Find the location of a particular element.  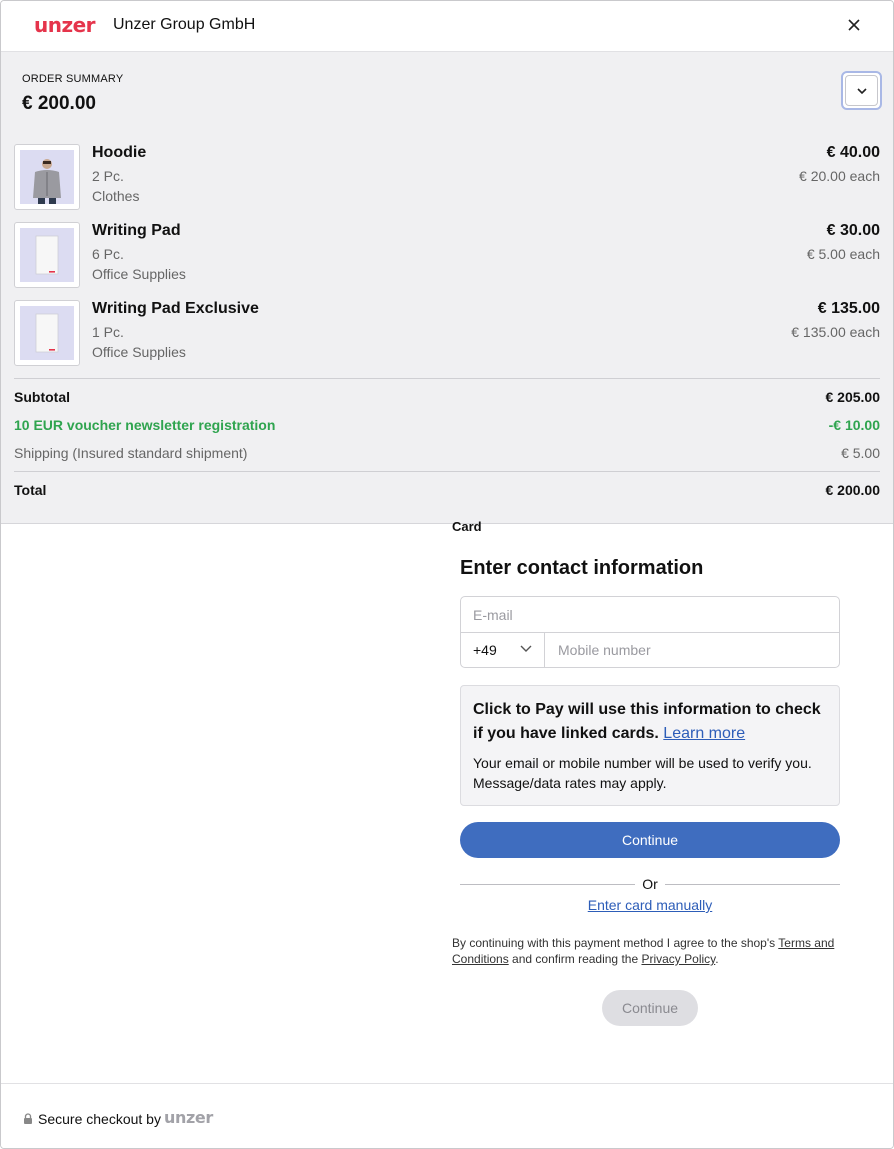

hoodie-image is located at coordinates (47, 177).